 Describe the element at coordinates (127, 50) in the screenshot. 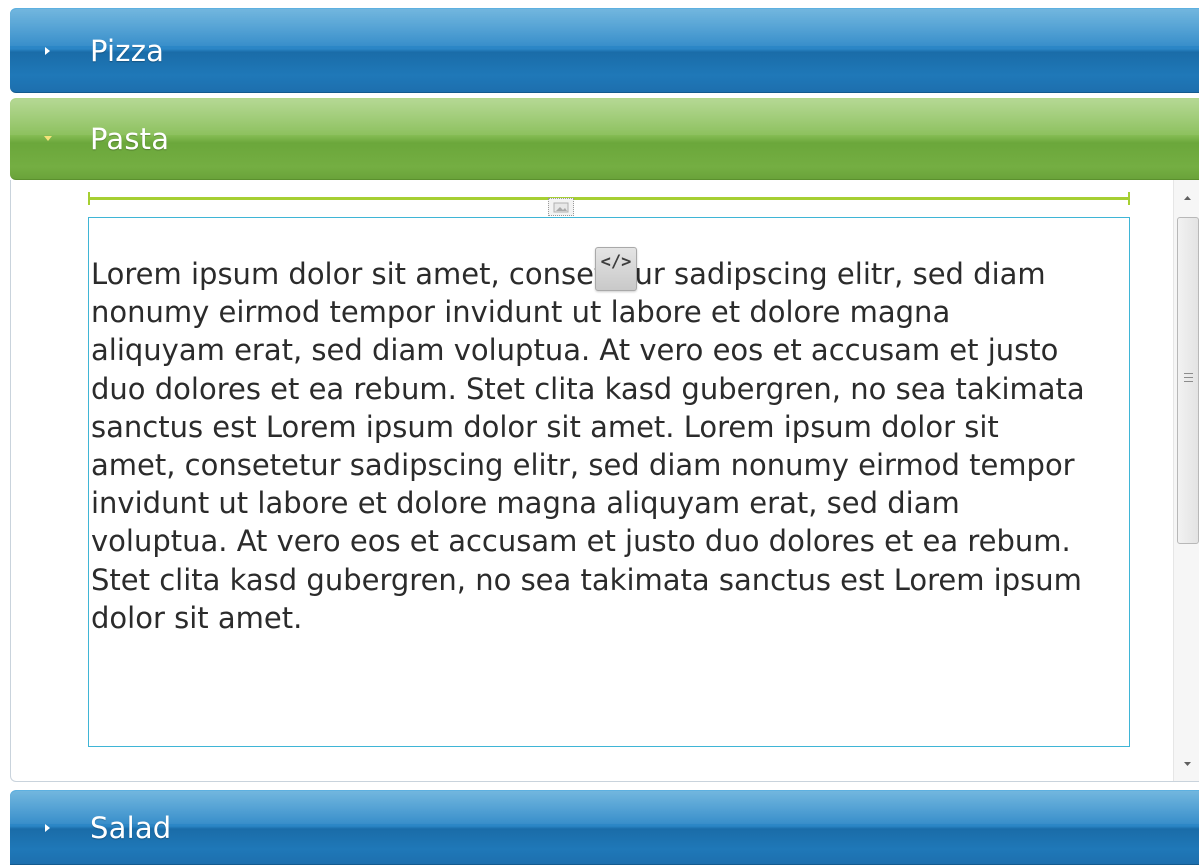

I see `accordion-title: Pizza` at that location.